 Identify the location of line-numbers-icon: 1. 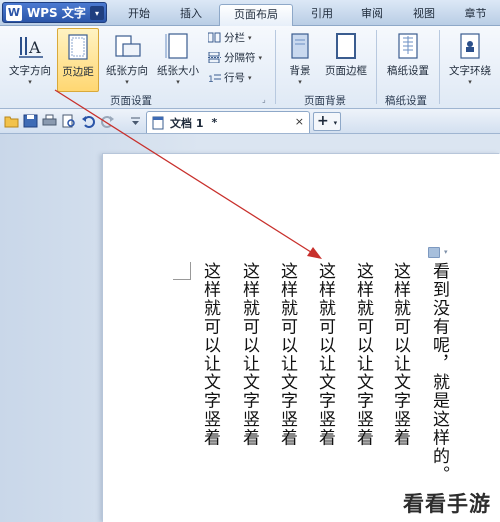
(214, 78).